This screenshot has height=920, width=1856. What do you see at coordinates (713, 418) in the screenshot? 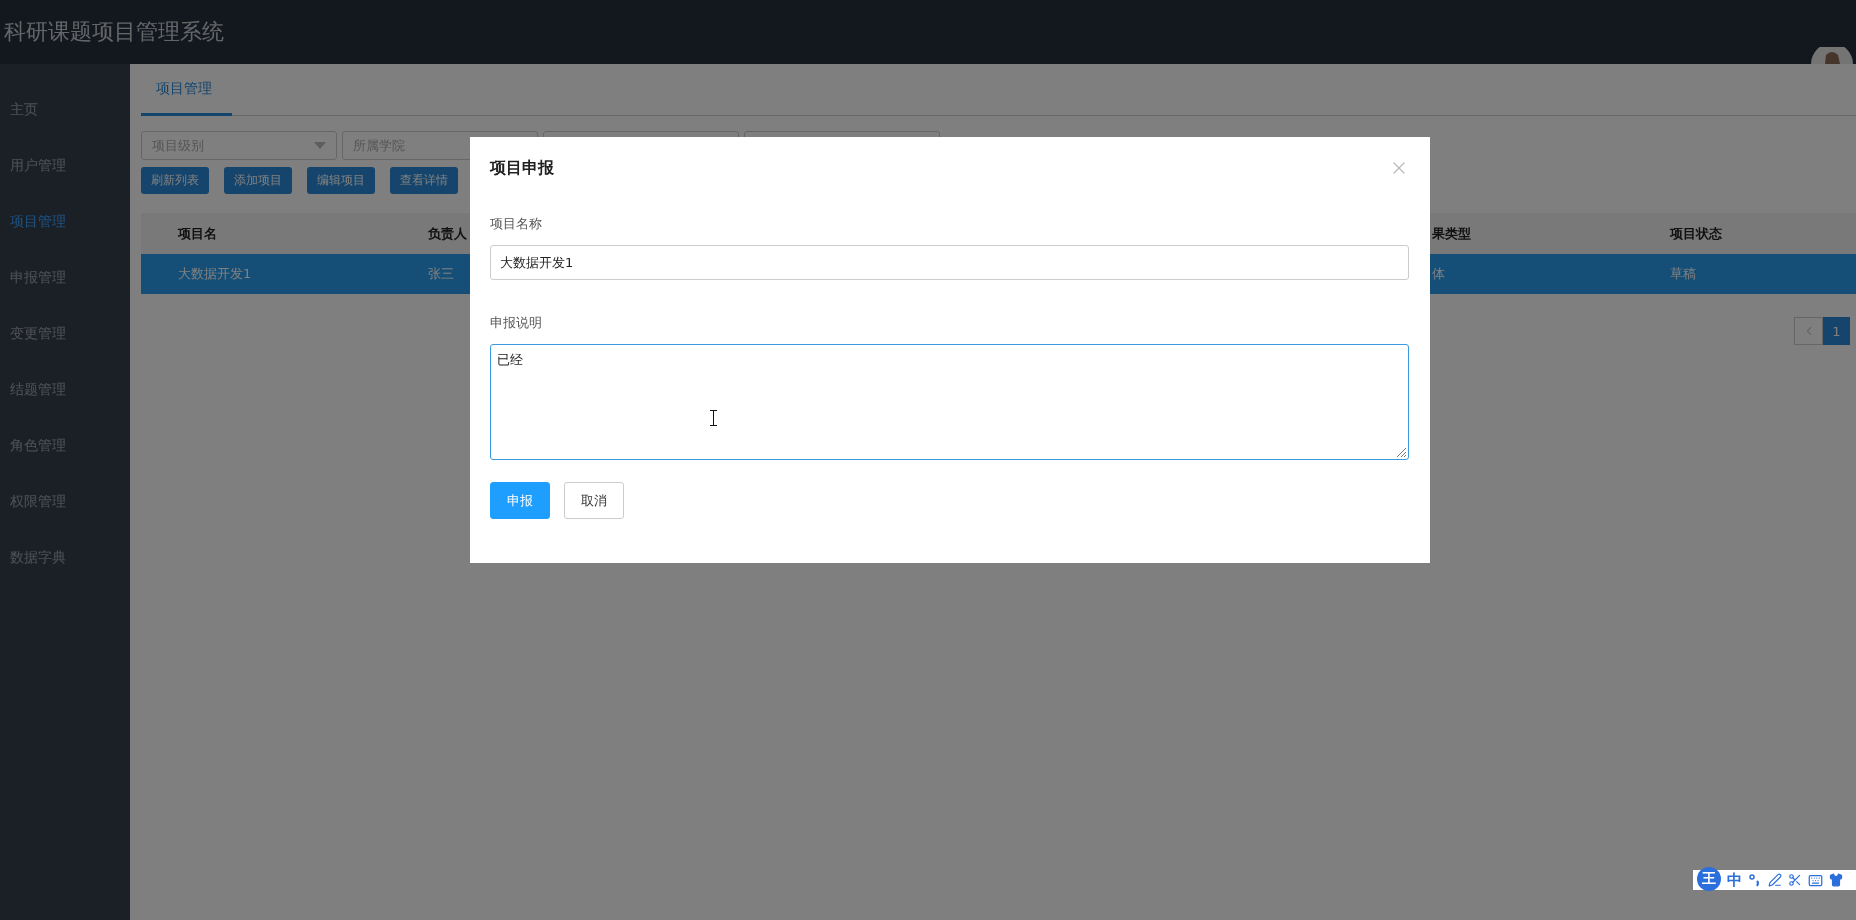
I see `text-cursor-icon` at bounding box center [713, 418].